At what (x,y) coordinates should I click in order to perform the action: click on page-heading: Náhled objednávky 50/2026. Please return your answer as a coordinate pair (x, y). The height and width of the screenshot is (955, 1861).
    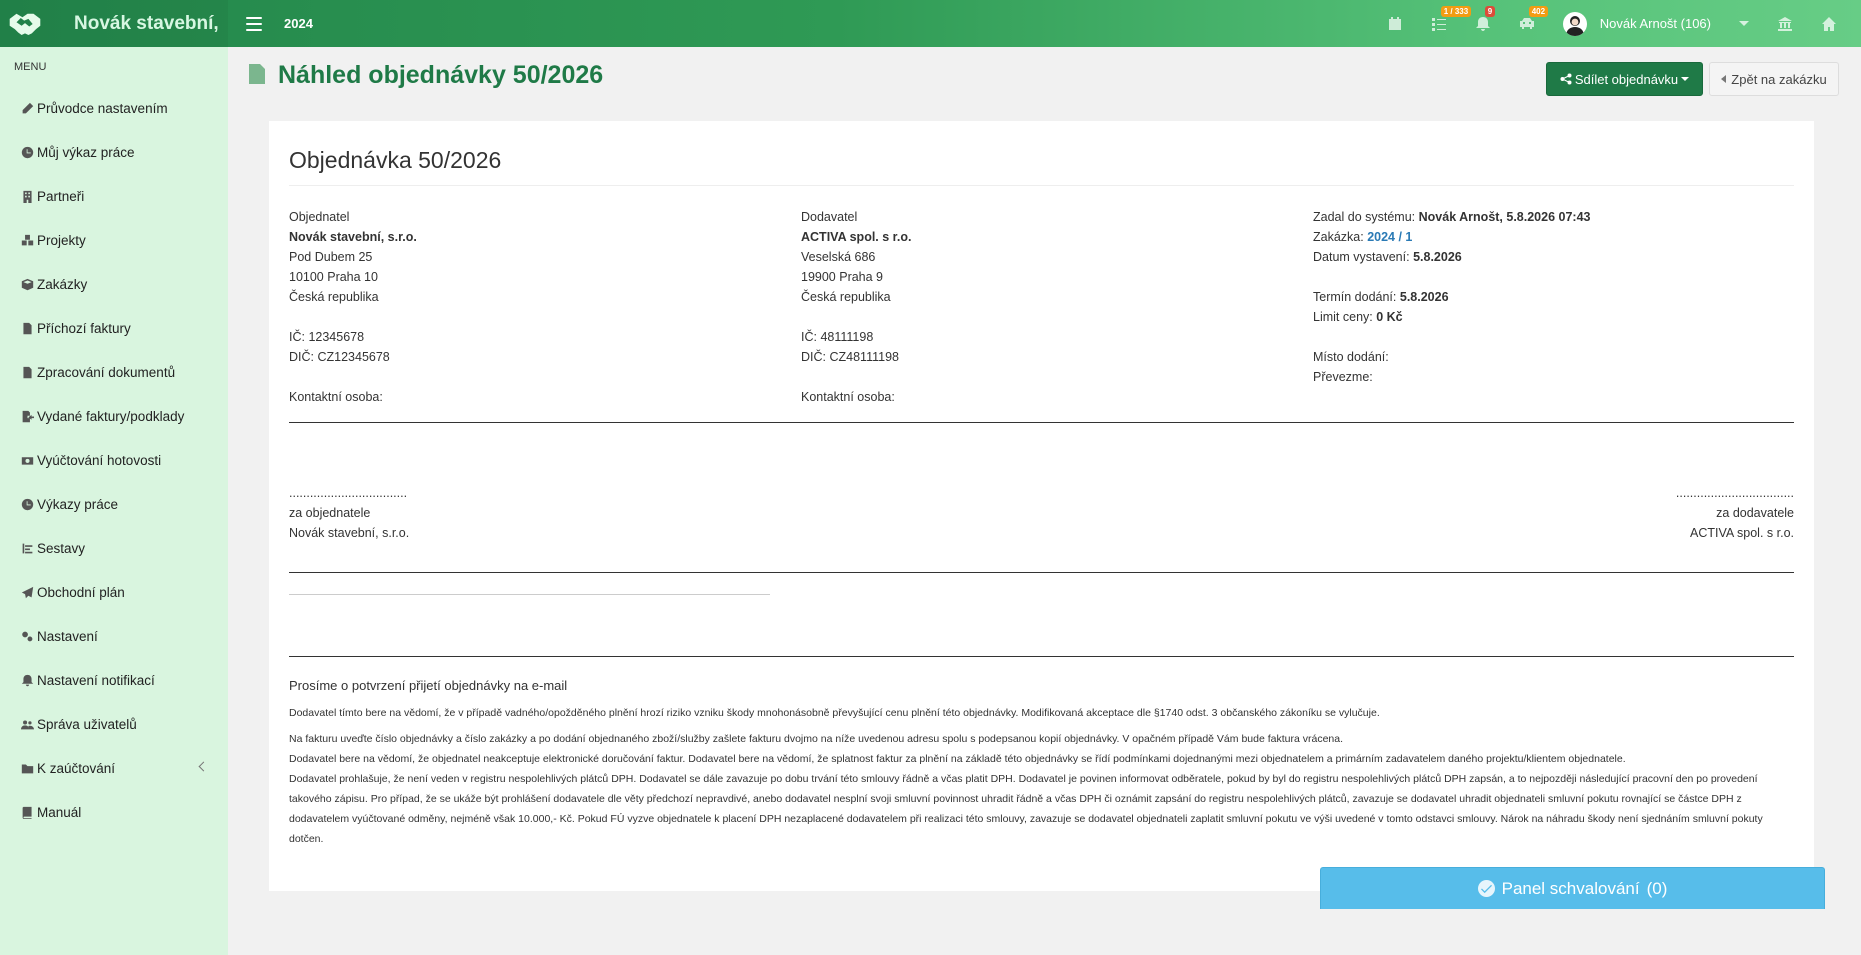
    Looking at the image, I should click on (441, 75).